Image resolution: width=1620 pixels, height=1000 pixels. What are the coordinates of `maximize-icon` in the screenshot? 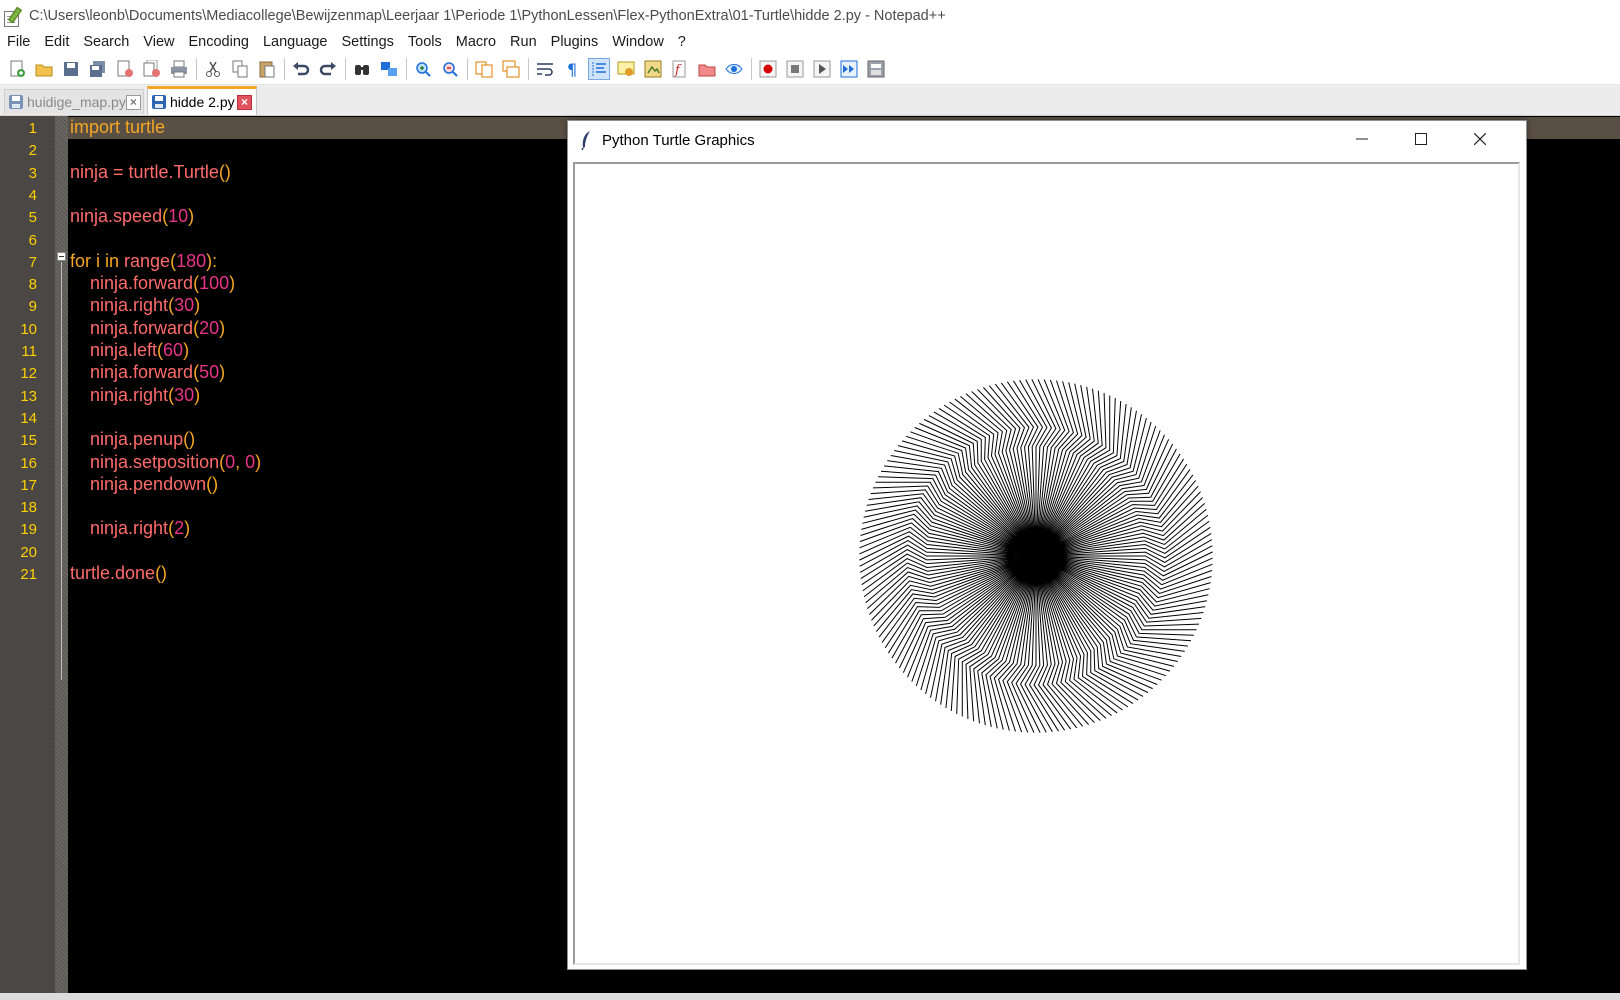 It's located at (1421, 139).